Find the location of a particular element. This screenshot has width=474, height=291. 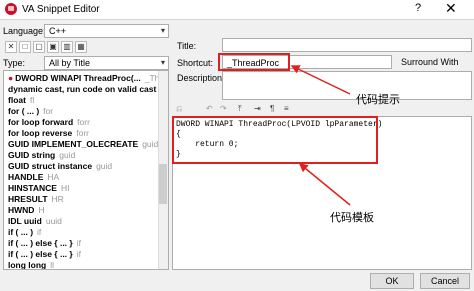

paste-icon: ▣ is located at coordinates (53, 47).